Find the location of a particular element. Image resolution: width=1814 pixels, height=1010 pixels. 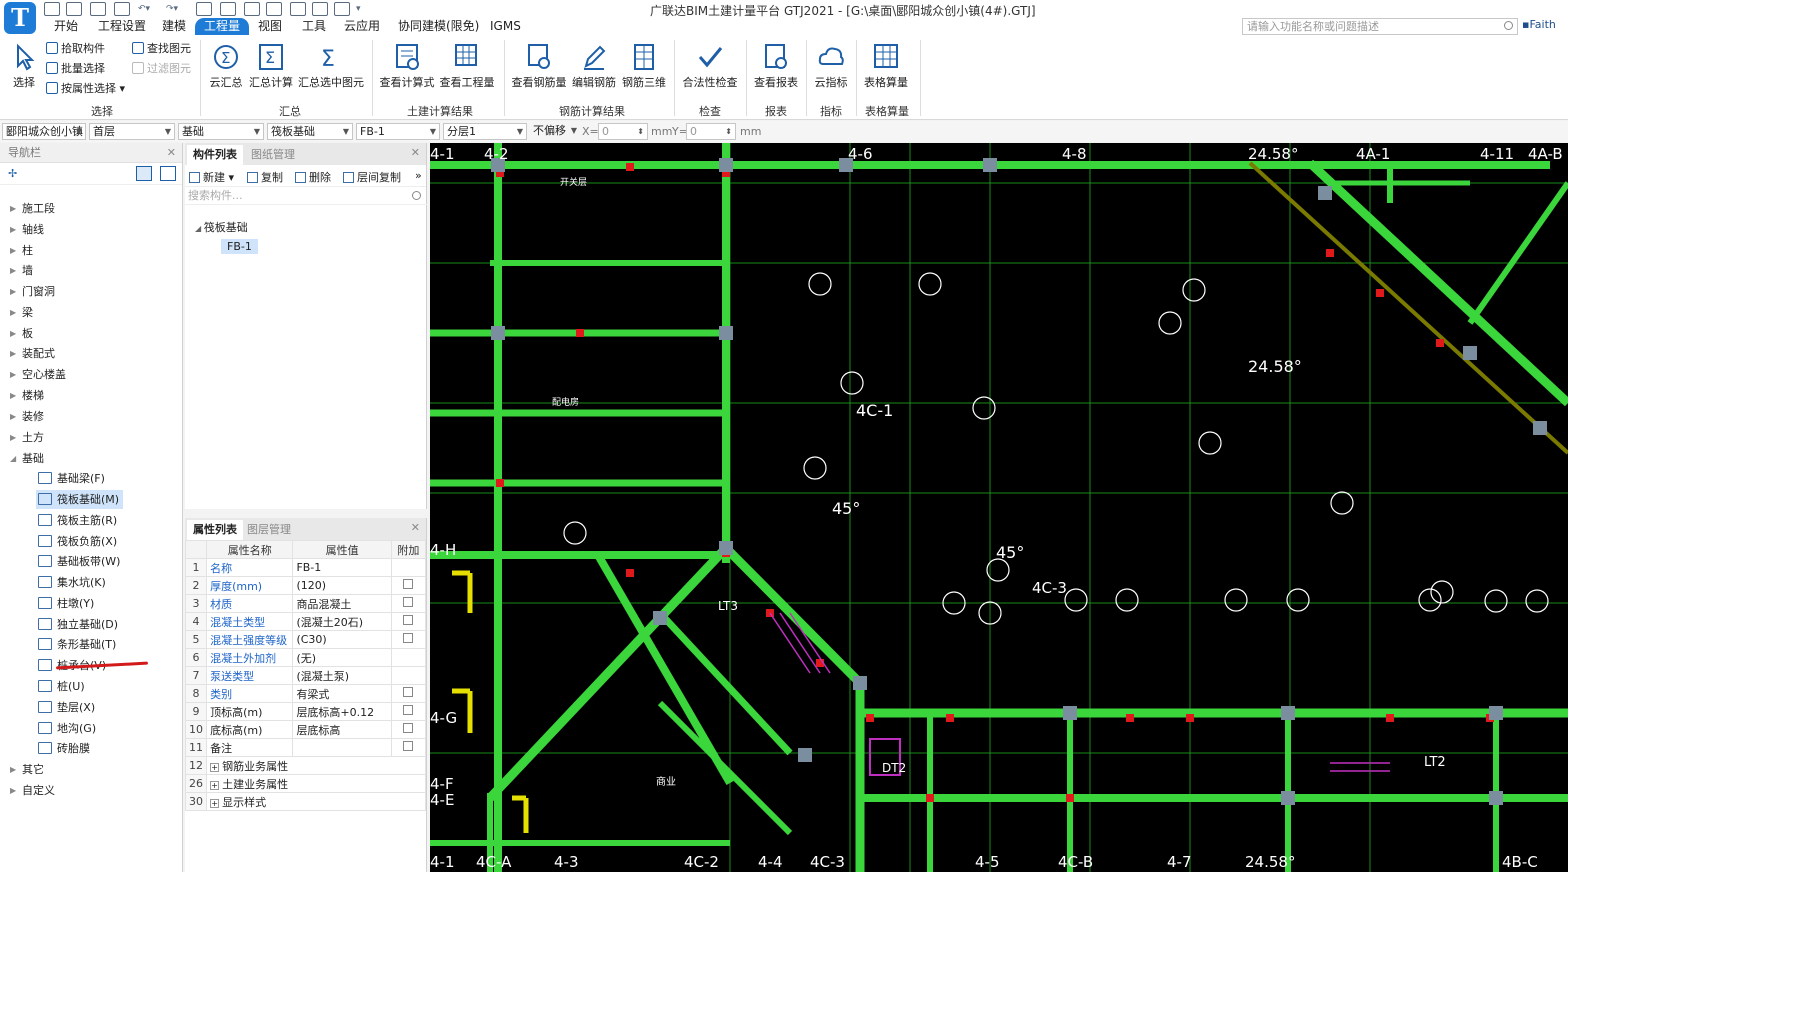

pin-icon: ✢ is located at coordinates (12, 173).